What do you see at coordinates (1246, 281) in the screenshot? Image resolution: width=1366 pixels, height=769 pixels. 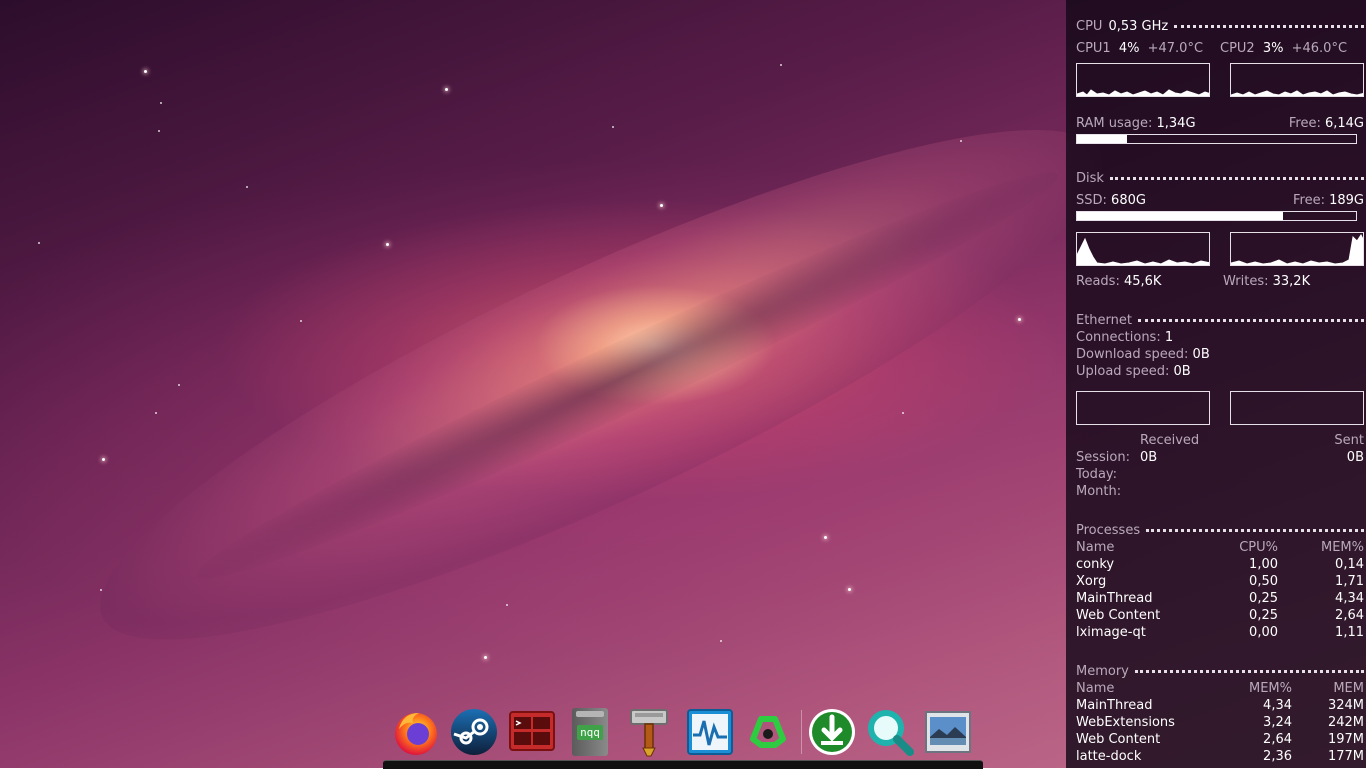 I see `writes-label: Writes:` at bounding box center [1246, 281].